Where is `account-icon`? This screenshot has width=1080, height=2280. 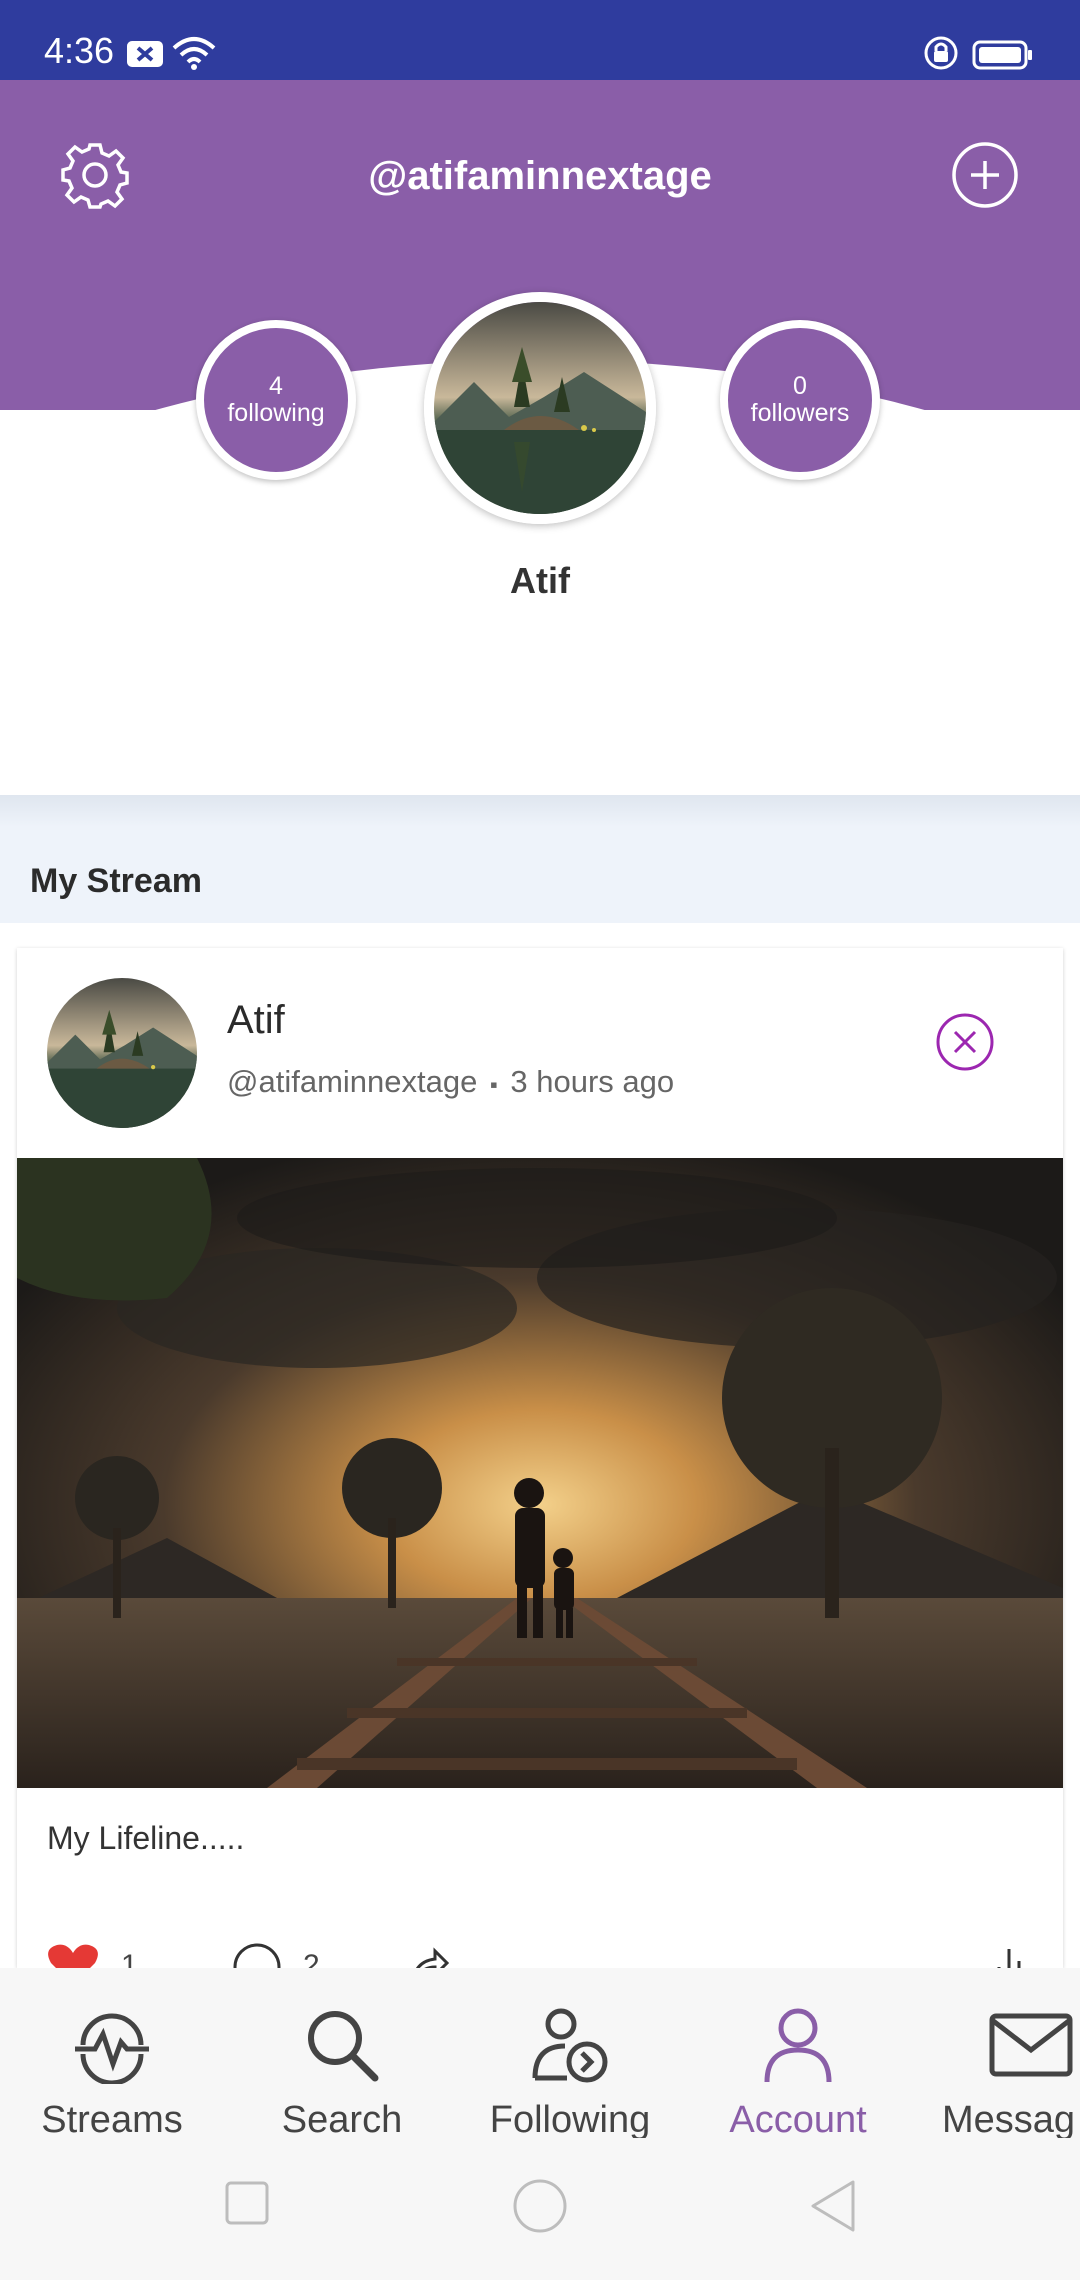 account-icon is located at coordinates (798, 2045).